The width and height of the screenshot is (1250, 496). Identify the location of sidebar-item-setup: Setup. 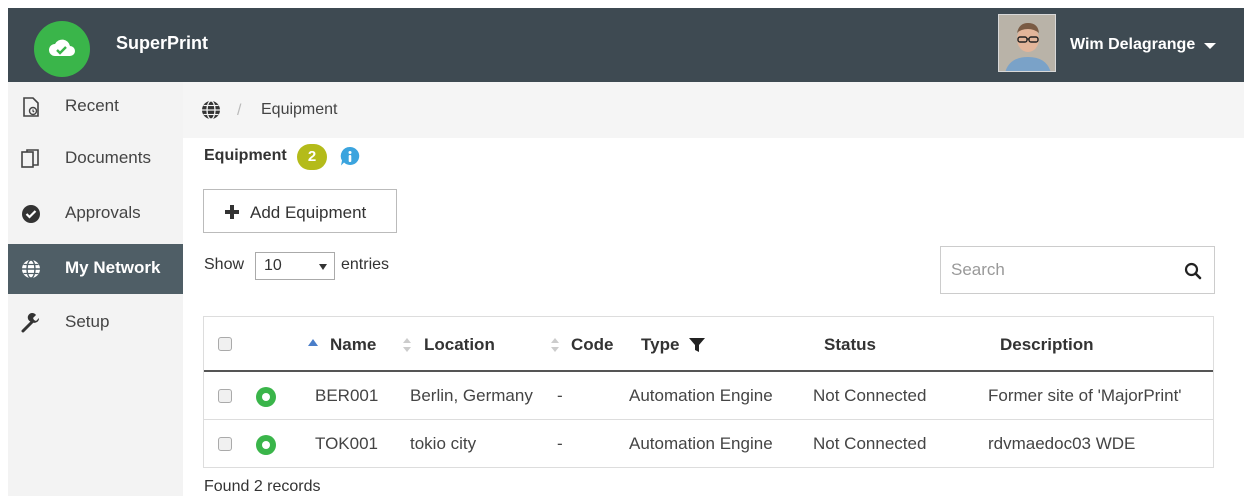
(95, 323).